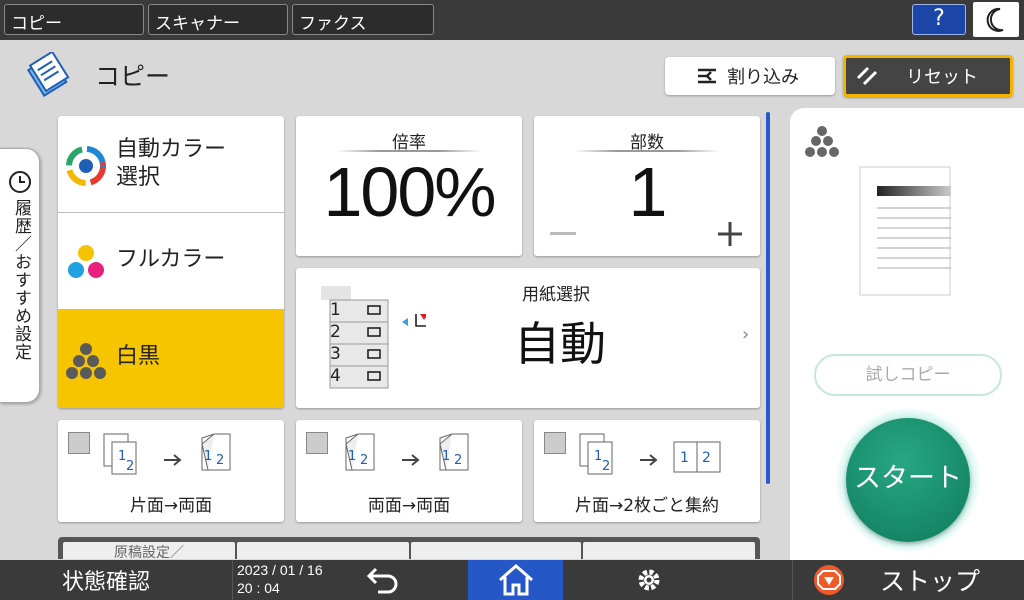 The width and height of the screenshot is (1024, 600). I want to click on reset-button: リセット, so click(928, 76).